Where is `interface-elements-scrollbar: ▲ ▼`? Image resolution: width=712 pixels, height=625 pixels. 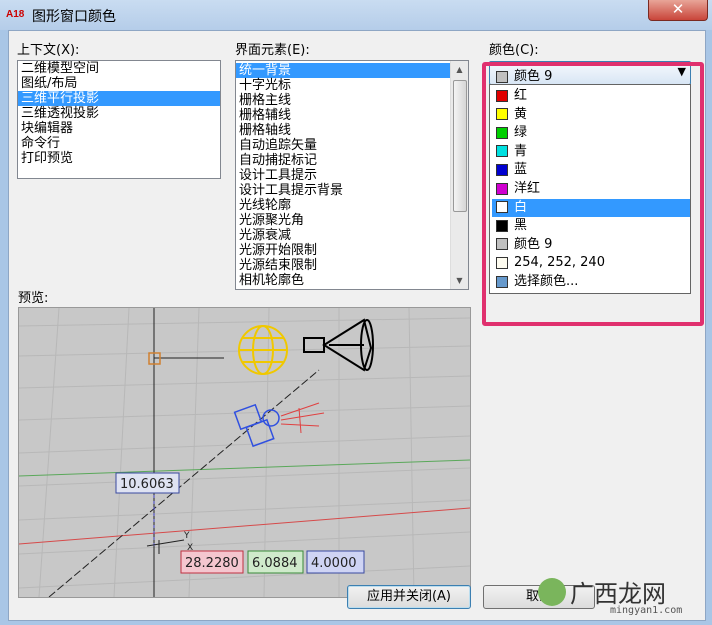 interface-elements-scrollbar: ▲ ▼ is located at coordinates (459, 175).